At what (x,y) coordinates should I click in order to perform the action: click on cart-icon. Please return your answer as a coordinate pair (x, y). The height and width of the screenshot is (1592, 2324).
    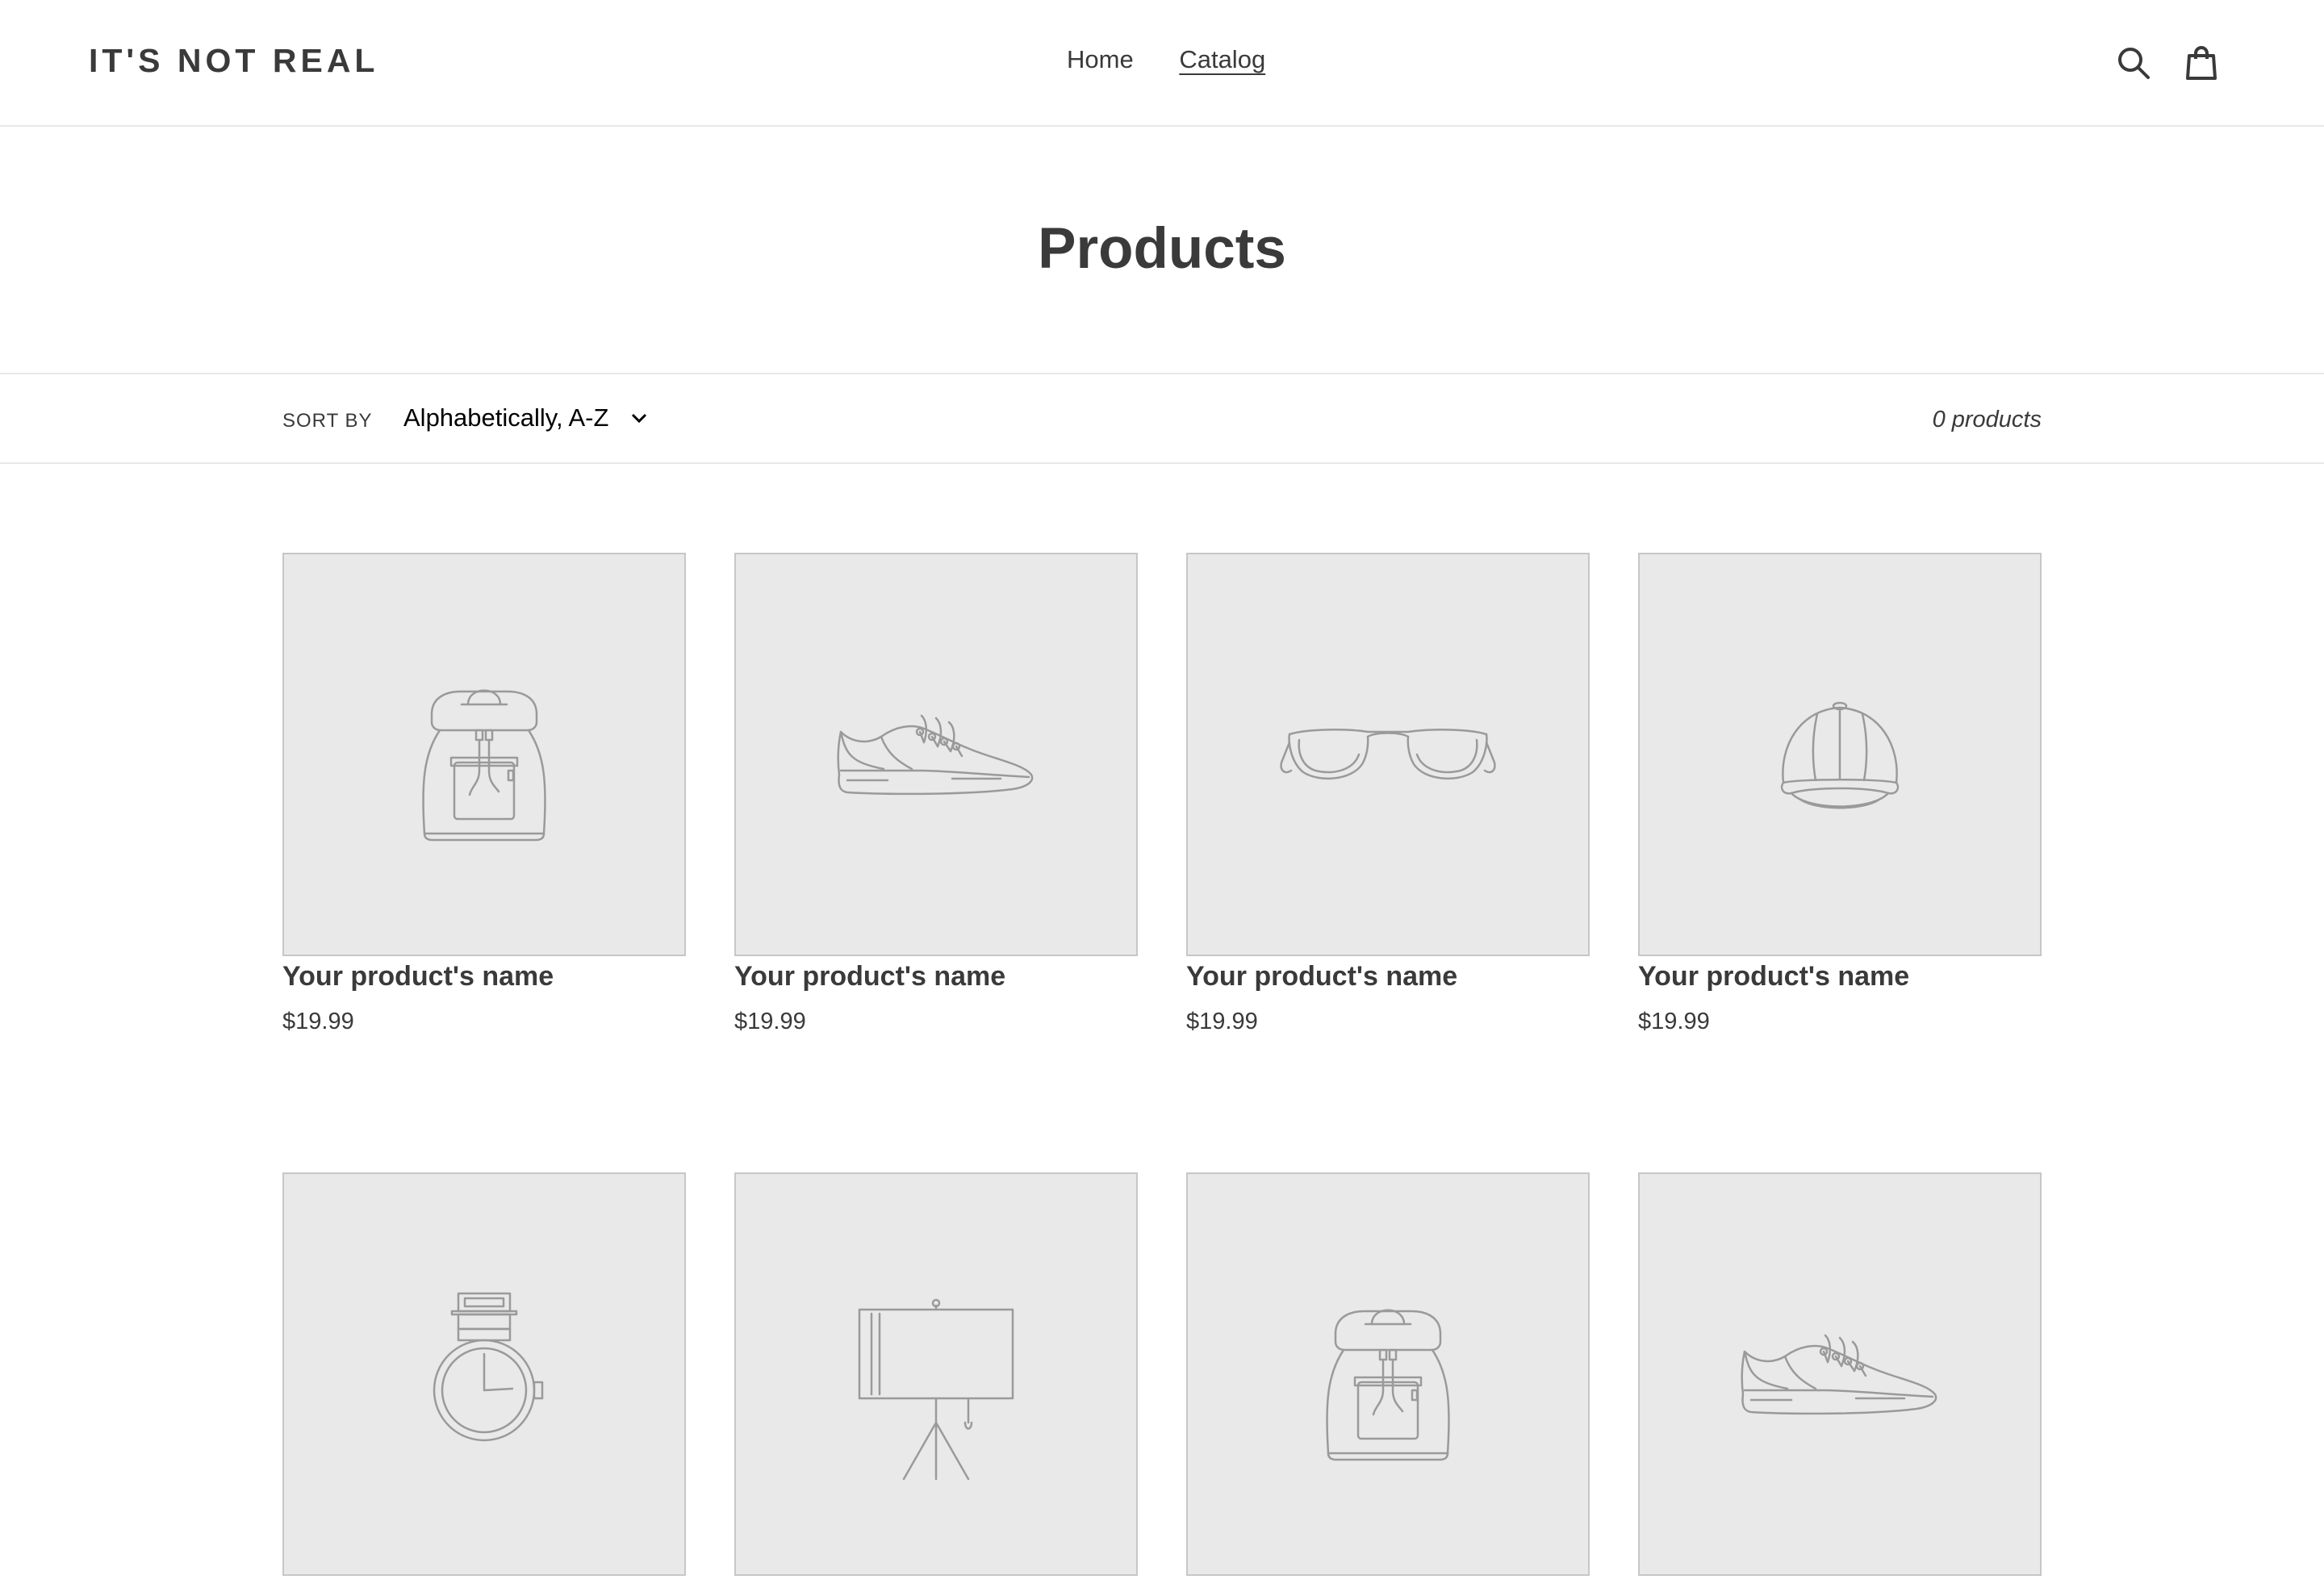
    Looking at the image, I should click on (2201, 63).